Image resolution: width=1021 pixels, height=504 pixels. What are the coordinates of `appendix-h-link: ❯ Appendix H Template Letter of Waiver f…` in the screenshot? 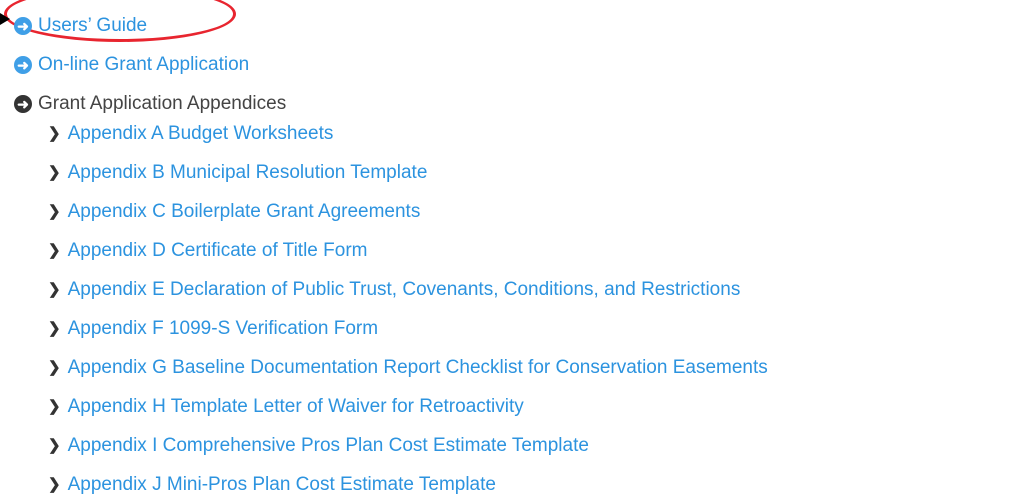 It's located at (408, 406).